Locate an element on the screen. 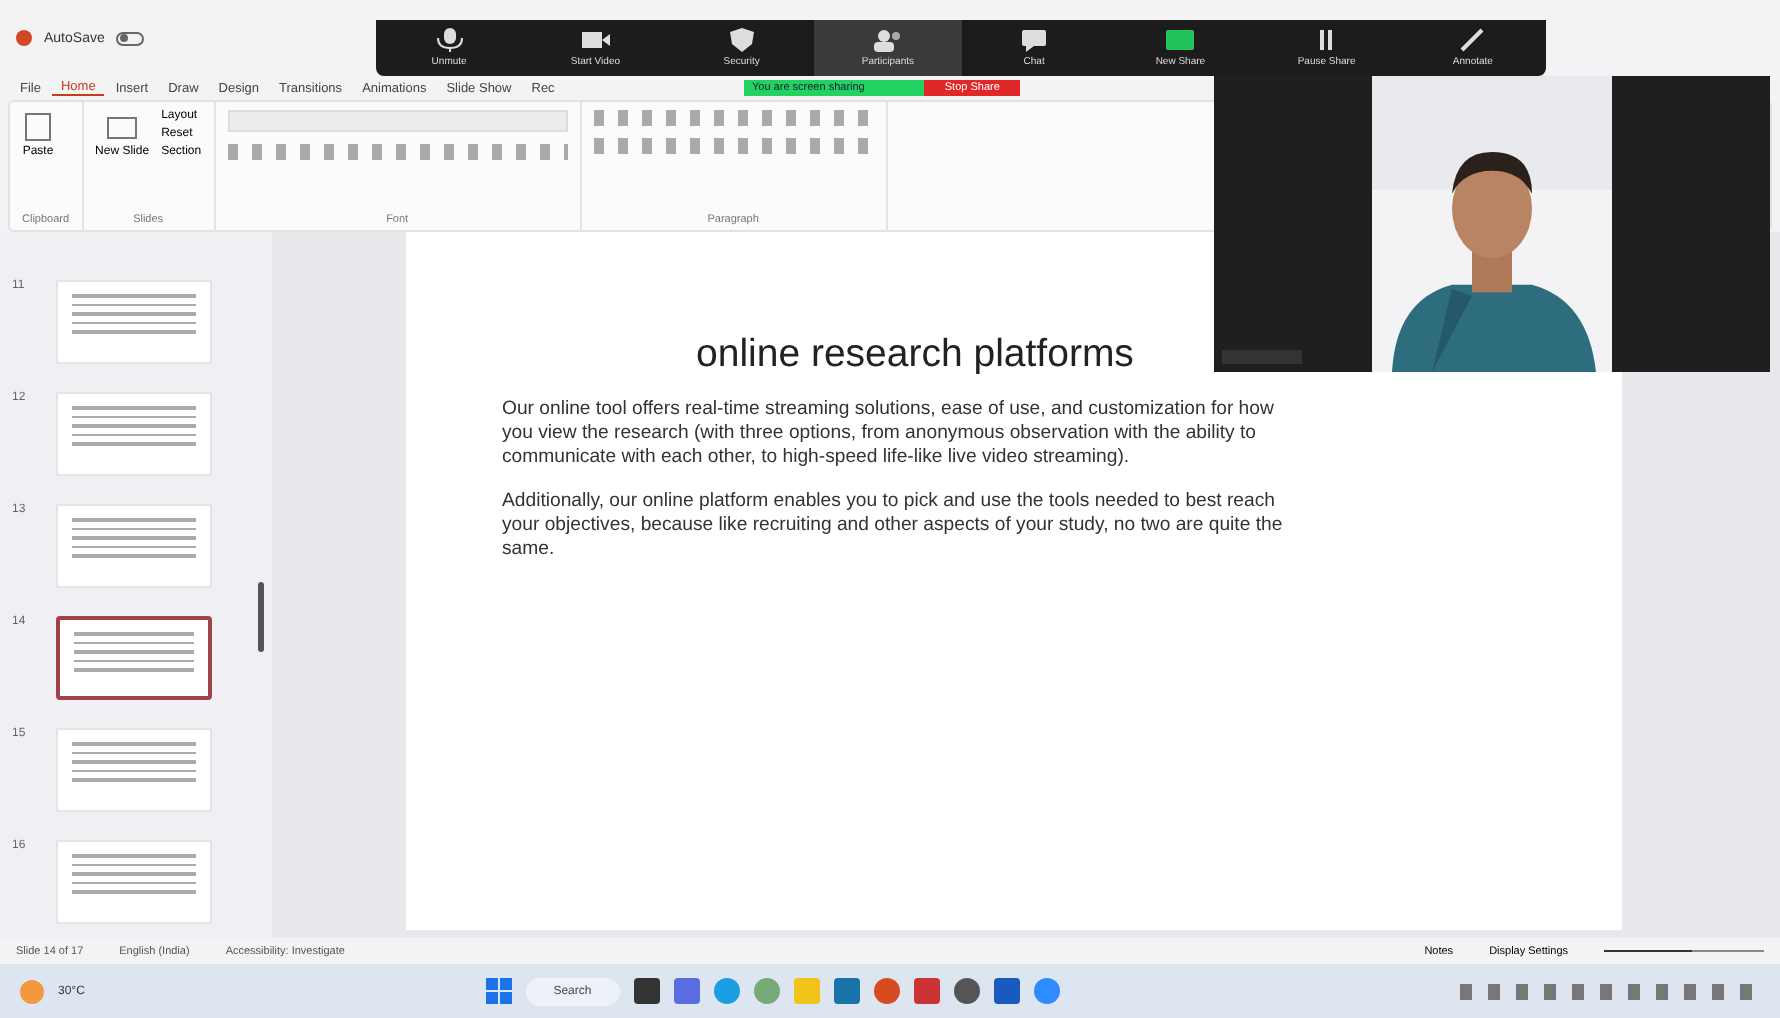 This screenshot has width=1780, height=1018. video-camera-icon is located at coordinates (595, 40).